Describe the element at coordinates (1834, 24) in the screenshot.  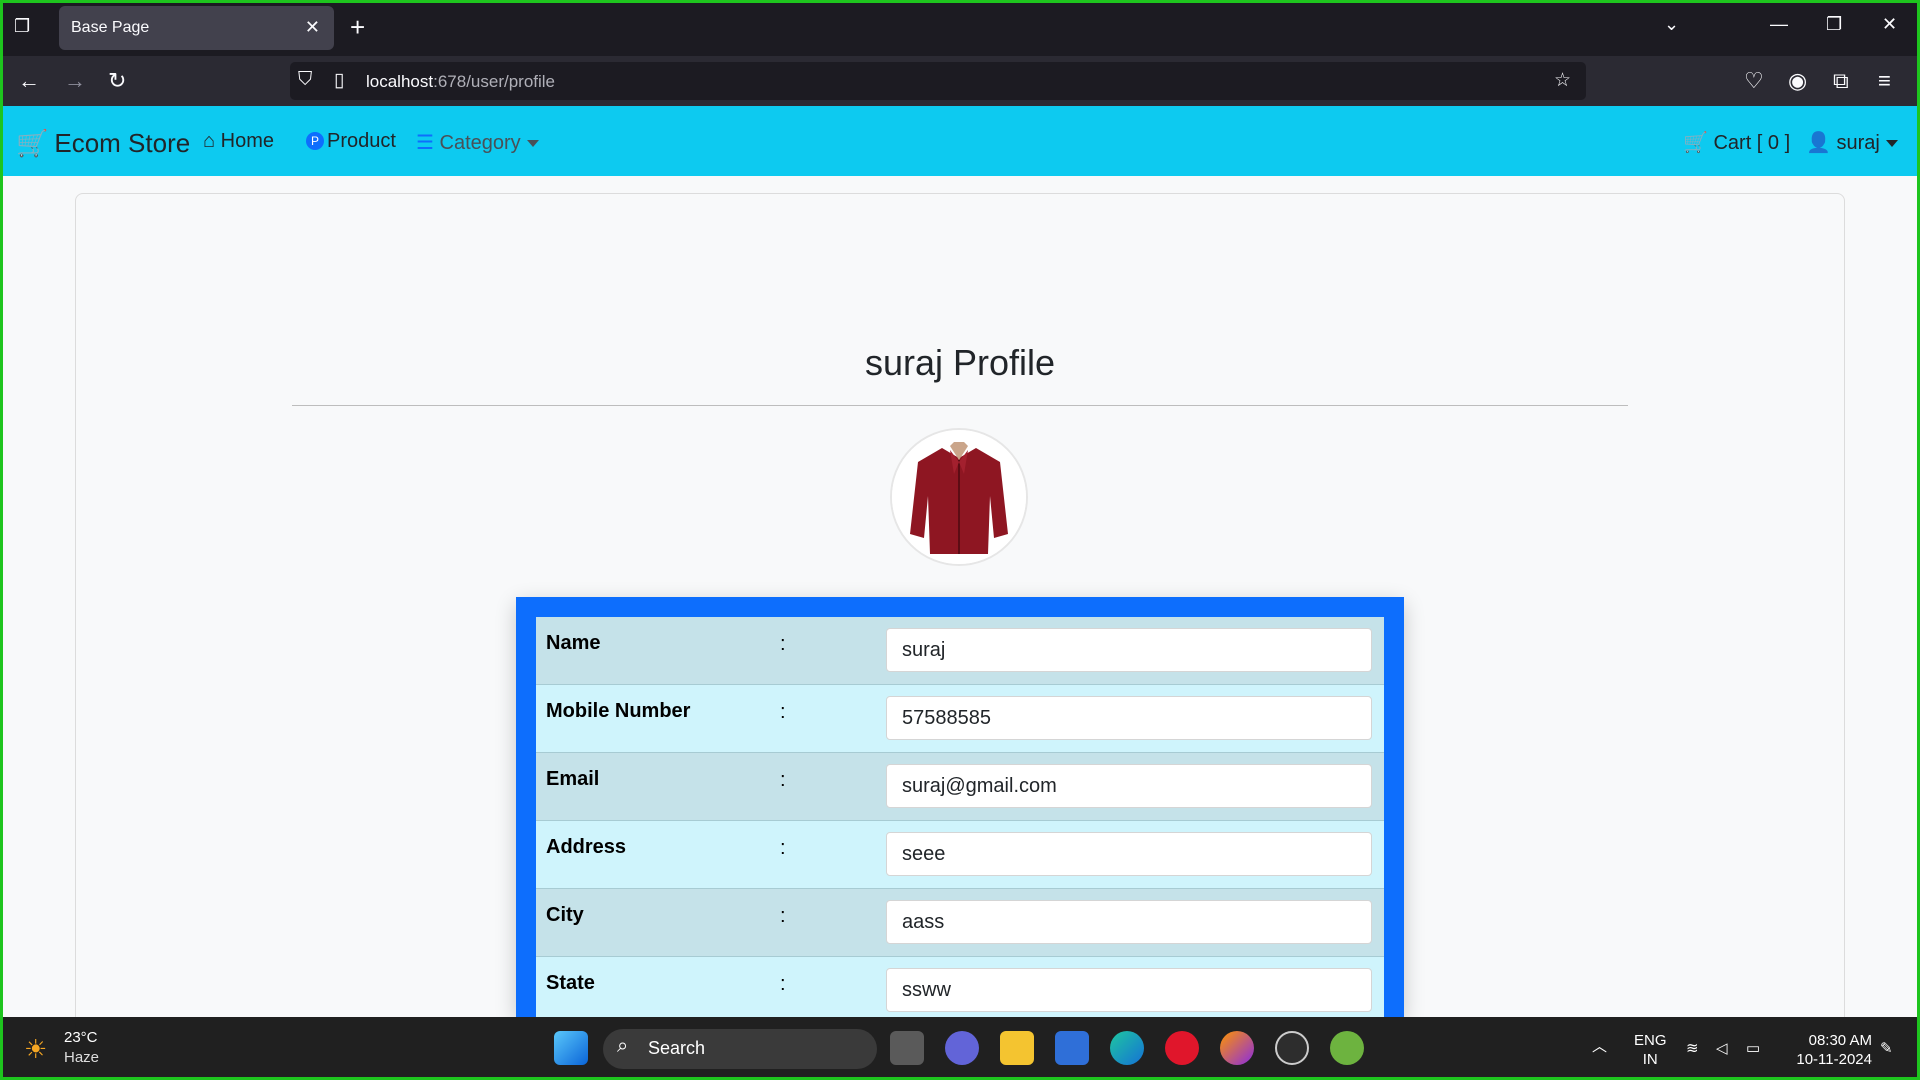
I see `restore-icon: ❐` at that location.